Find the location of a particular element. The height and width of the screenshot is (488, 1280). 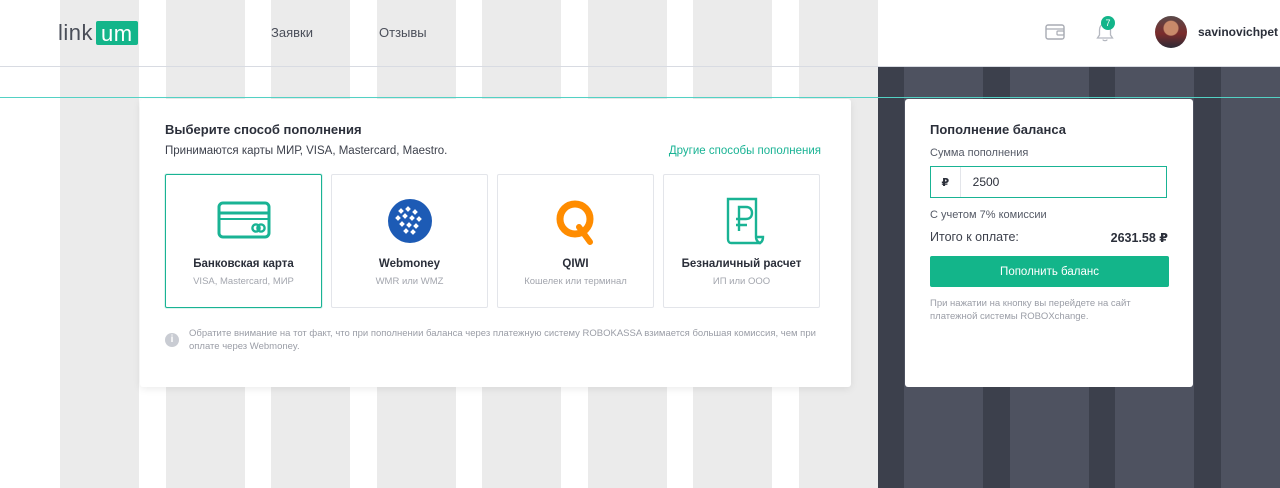

bank-card-icon is located at coordinates (243, 220).